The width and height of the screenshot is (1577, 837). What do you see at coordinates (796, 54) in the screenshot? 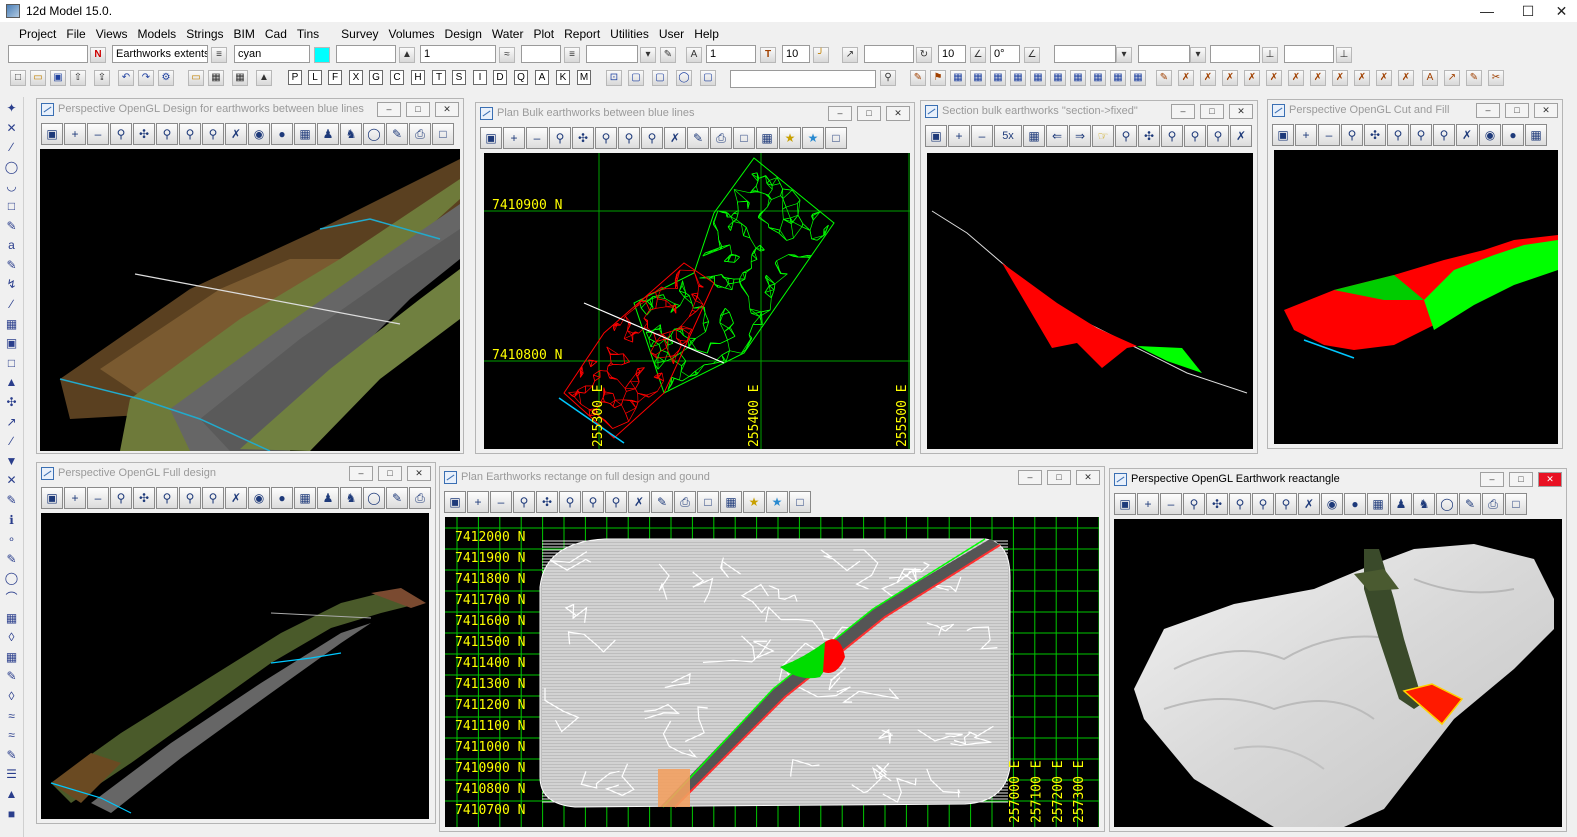
I see `text-size-field: 10` at bounding box center [796, 54].